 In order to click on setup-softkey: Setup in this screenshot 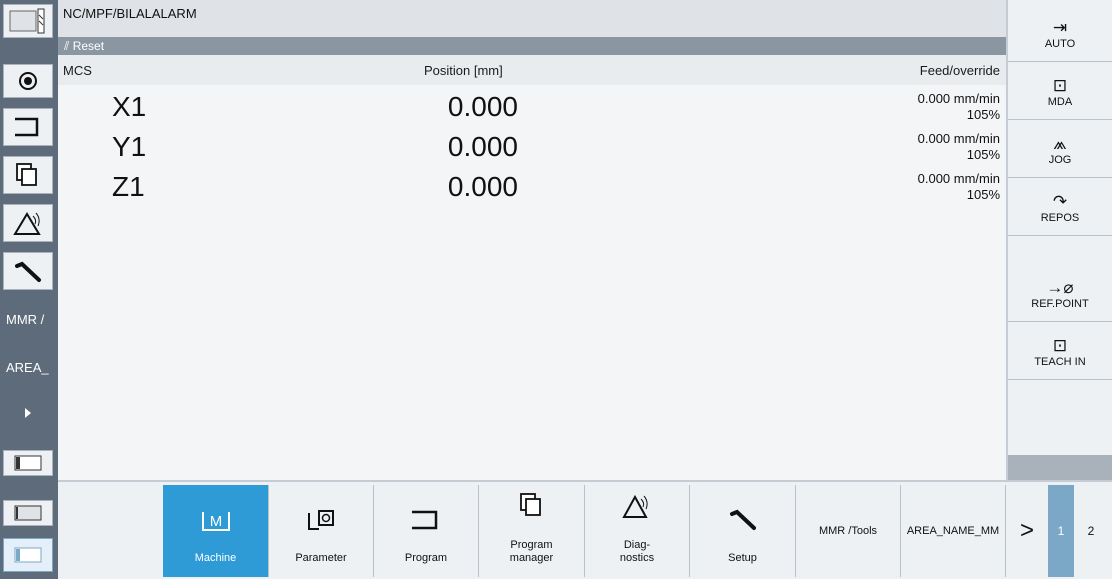, I will do `click(743, 531)`.